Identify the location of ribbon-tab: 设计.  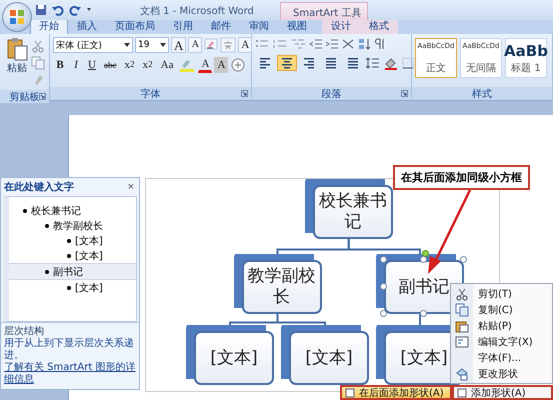
(341, 26).